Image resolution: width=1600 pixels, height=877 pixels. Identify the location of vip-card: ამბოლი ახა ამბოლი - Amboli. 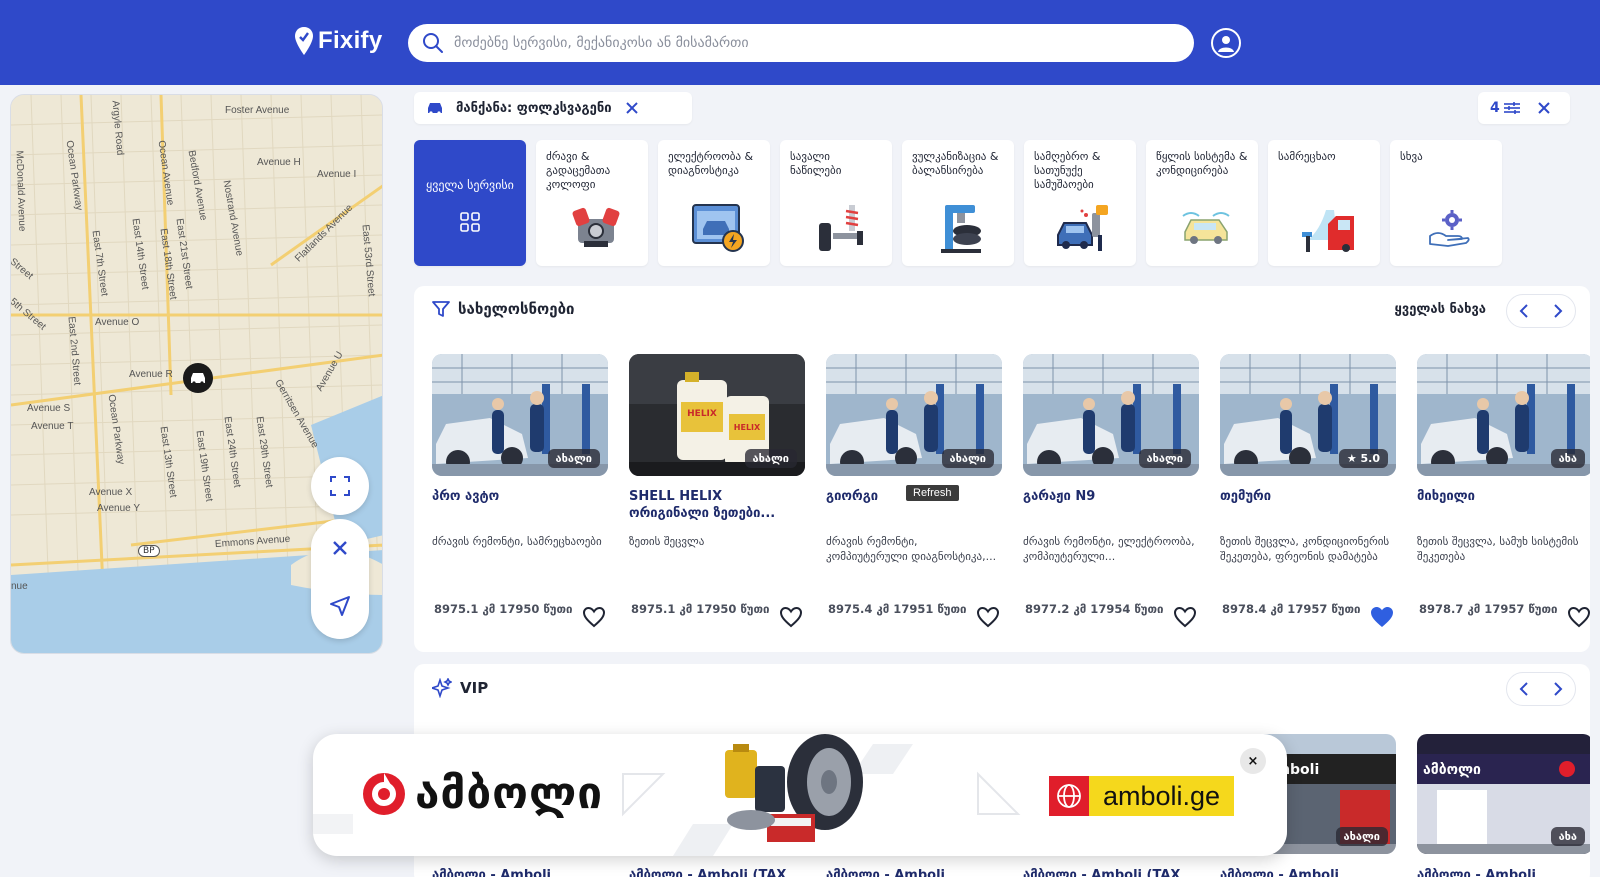
(1503, 805).